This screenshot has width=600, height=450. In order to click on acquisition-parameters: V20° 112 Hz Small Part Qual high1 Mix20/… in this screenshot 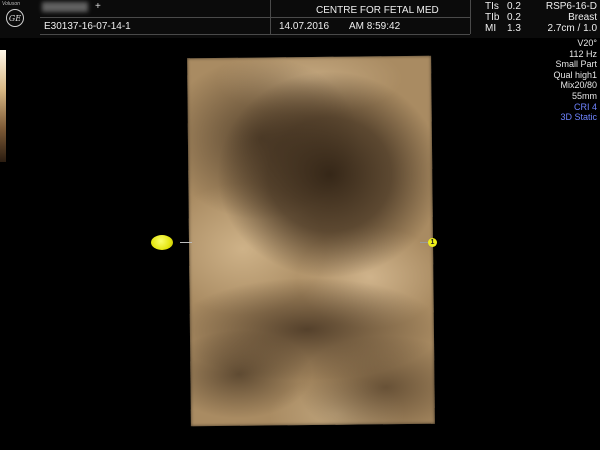, I will do `click(557, 80)`.